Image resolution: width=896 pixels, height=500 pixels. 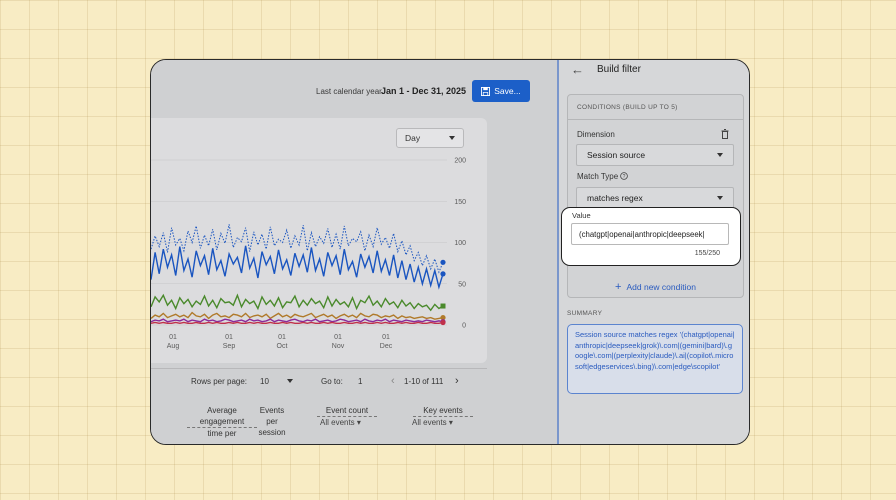 What do you see at coordinates (264, 381) in the screenshot?
I see `rows-per-page-select: 10` at bounding box center [264, 381].